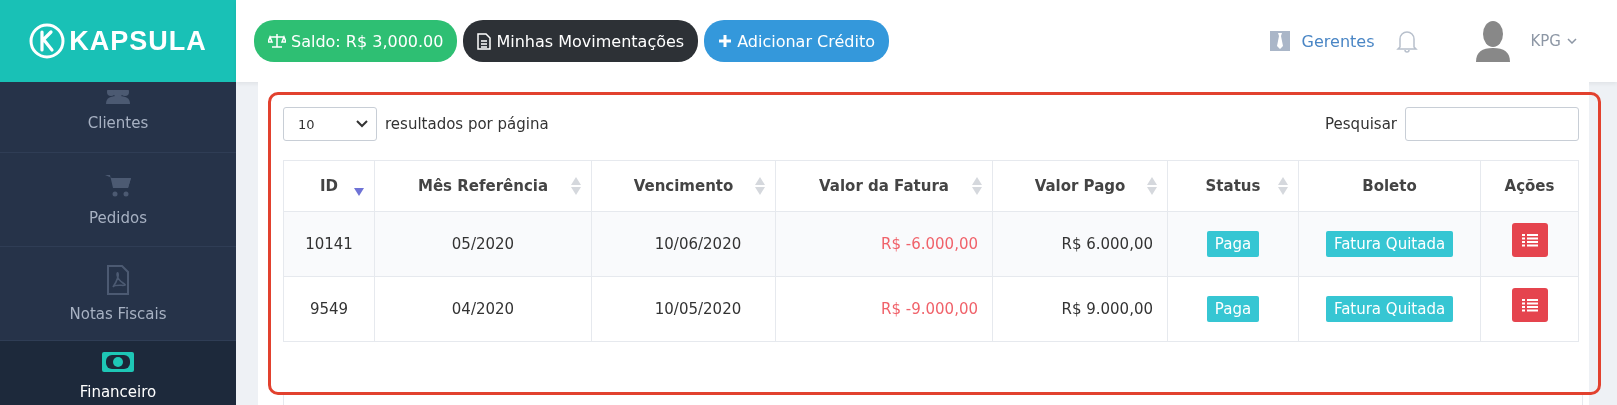  Describe the element at coordinates (467, 124) in the screenshot. I see `page-size-label: resultados por página` at that location.